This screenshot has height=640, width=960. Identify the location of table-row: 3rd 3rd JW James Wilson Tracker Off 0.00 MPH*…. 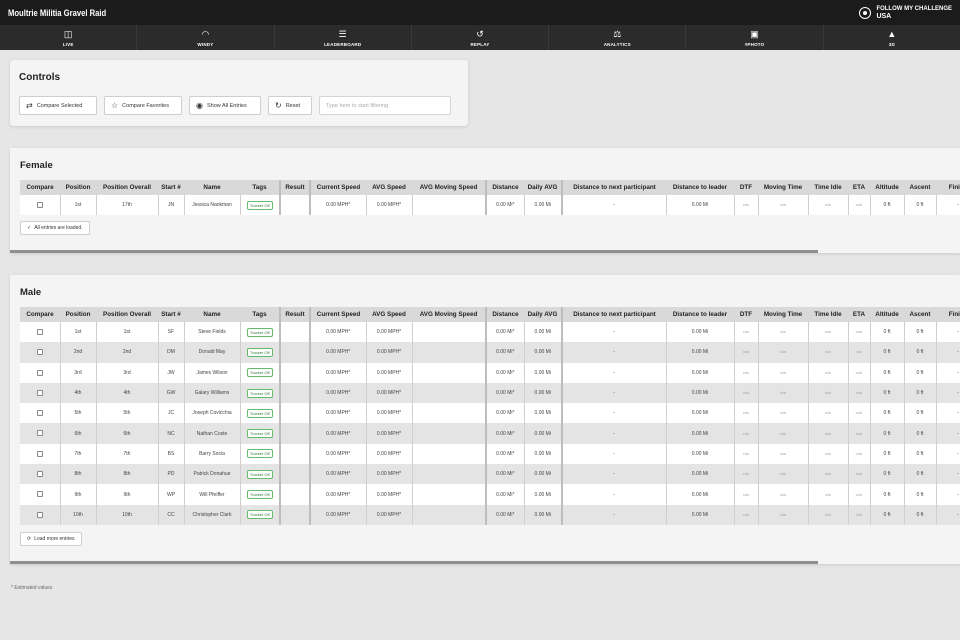
(490, 372).